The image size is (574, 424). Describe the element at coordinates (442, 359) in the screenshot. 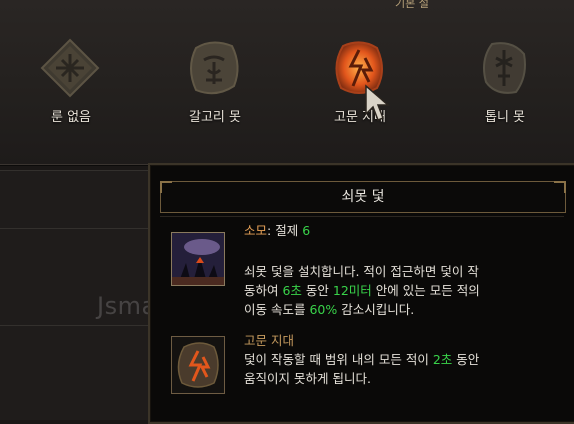

I see `stun-value: 2초` at that location.